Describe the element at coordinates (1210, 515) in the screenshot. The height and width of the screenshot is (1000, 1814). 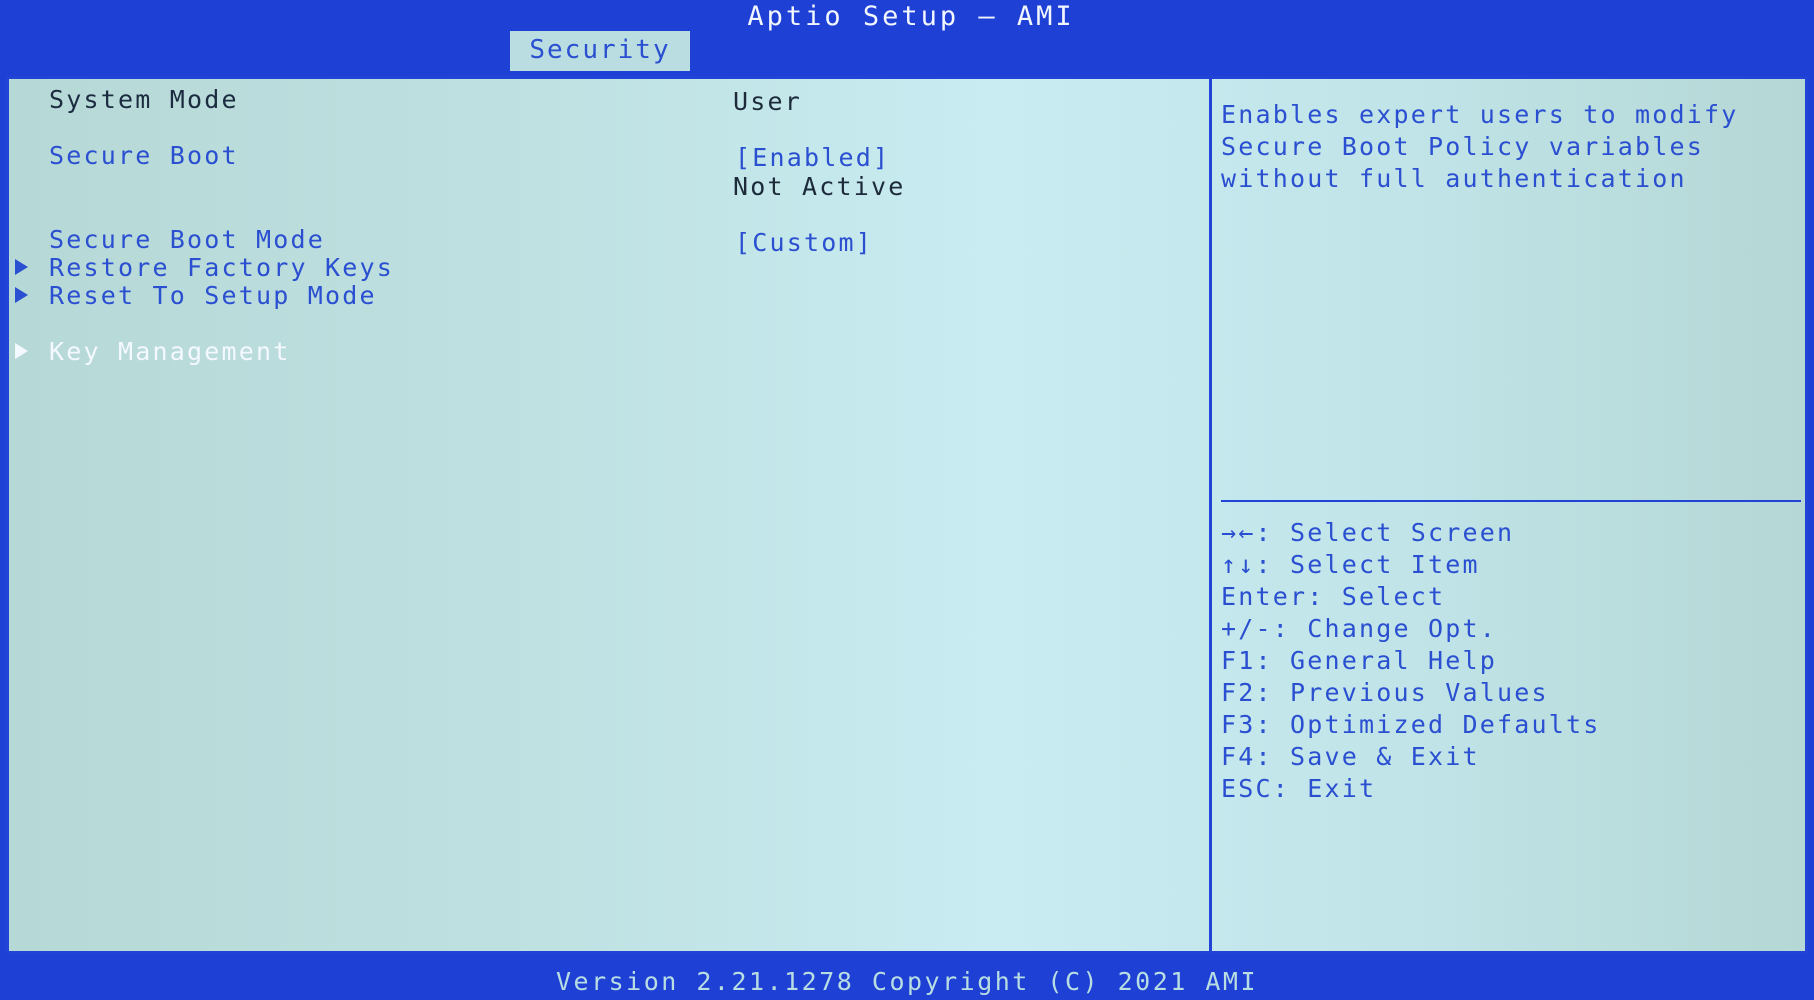
I see `panel-divider` at that location.